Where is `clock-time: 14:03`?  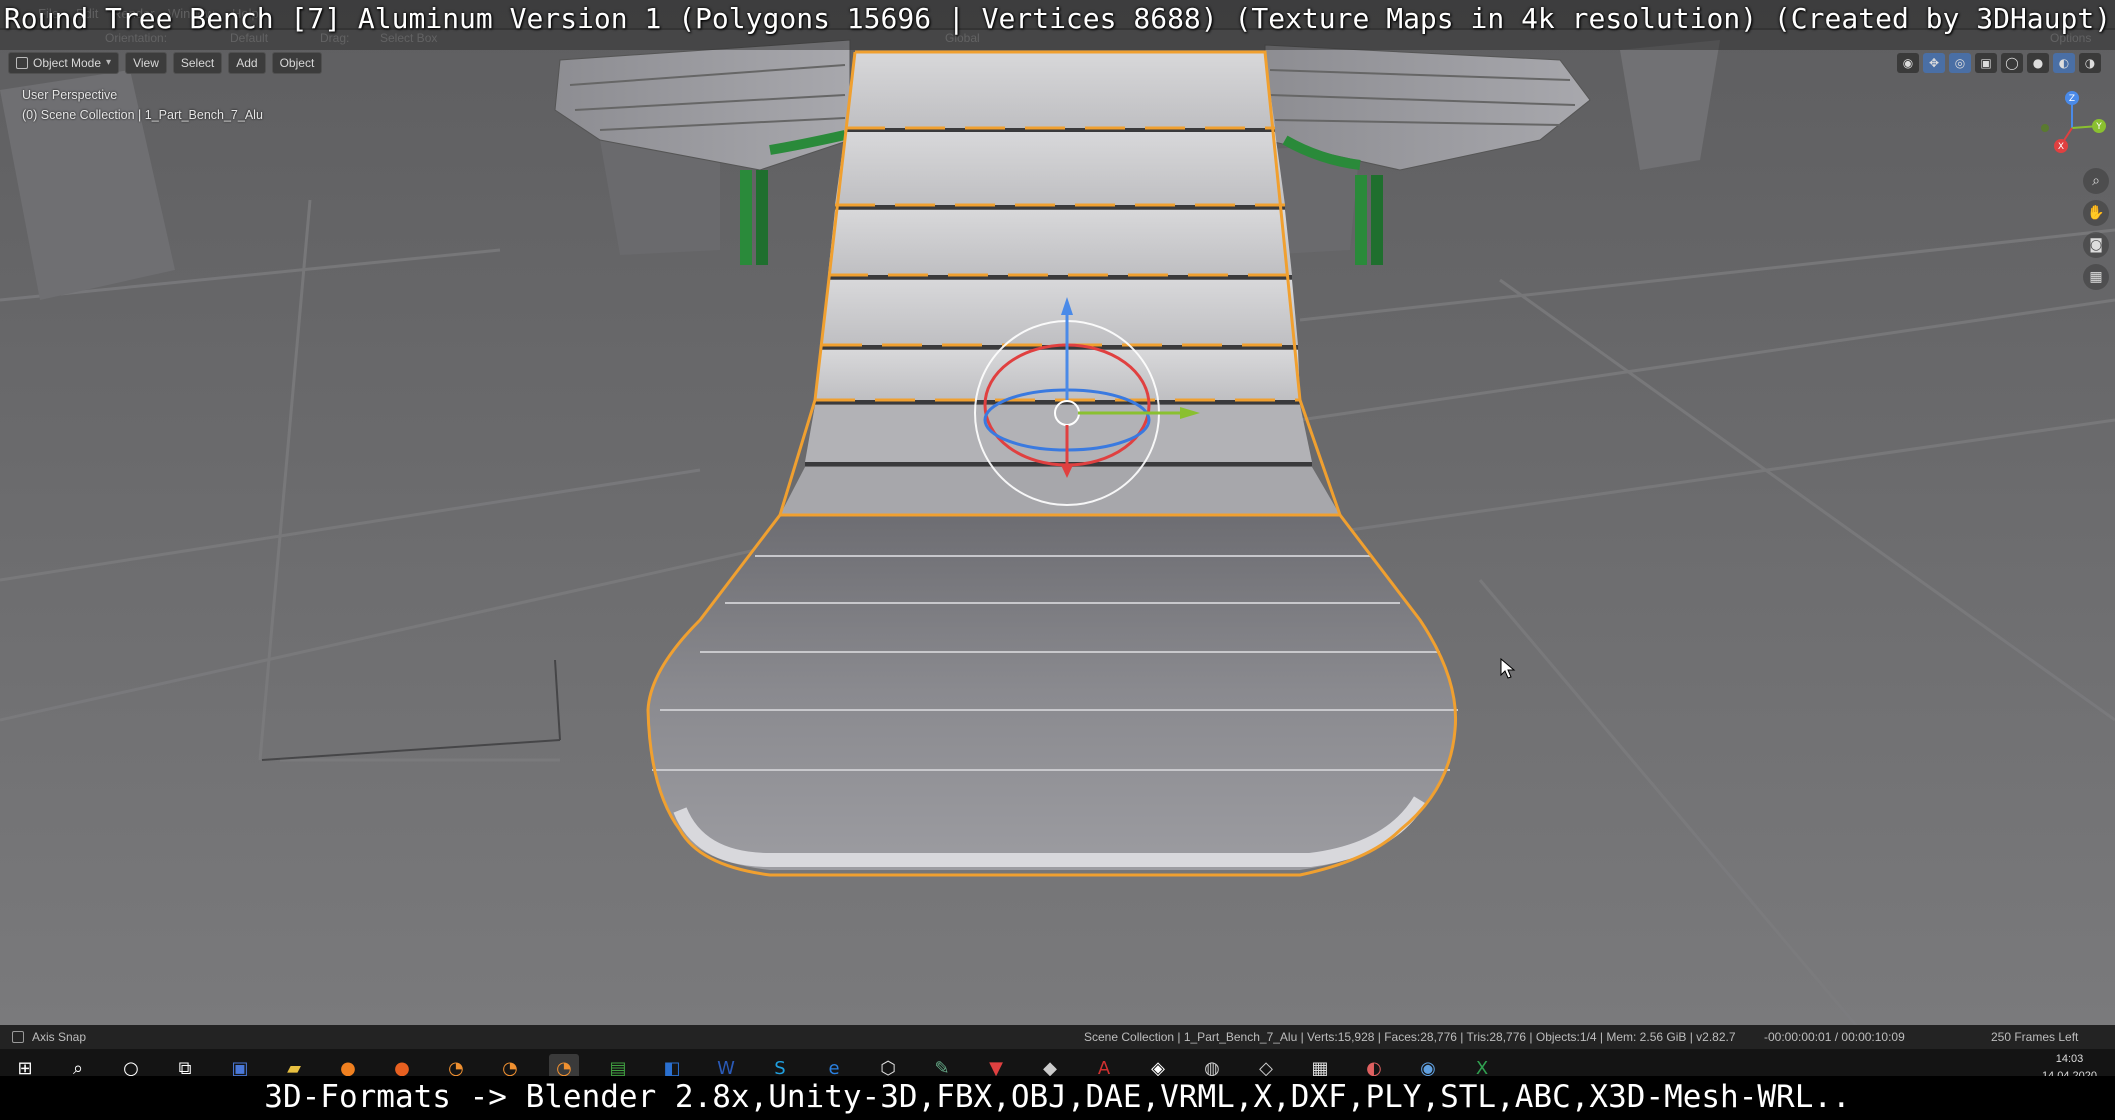 clock-time: 14:03 is located at coordinates (2069, 1059).